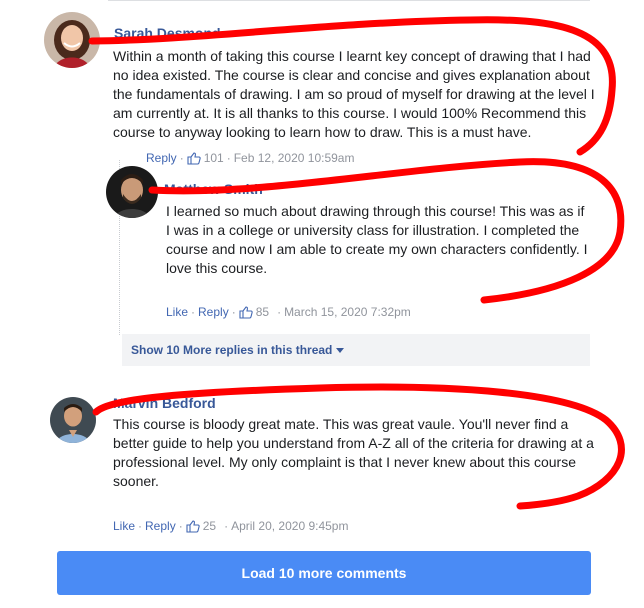  What do you see at coordinates (349, 0) in the screenshot?
I see `divider` at bounding box center [349, 0].